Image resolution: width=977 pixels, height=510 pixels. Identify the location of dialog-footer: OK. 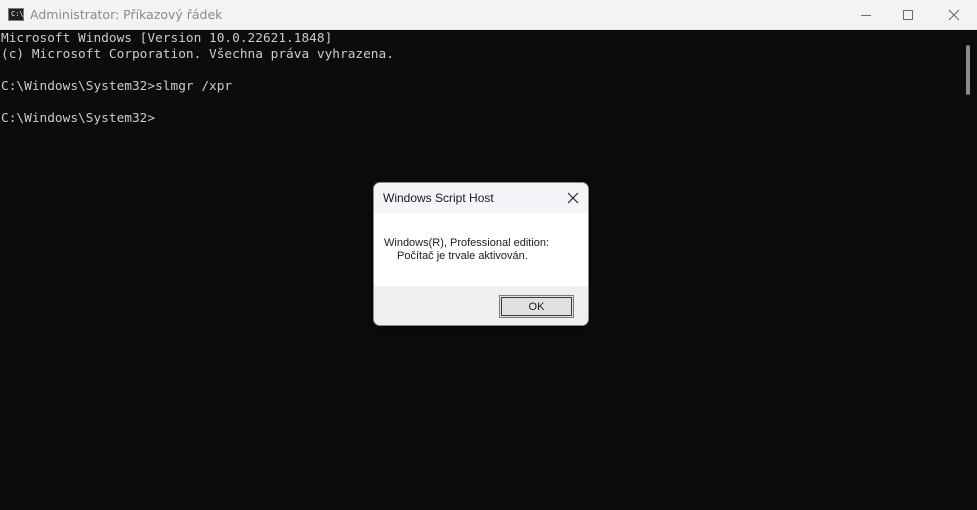
(481, 305).